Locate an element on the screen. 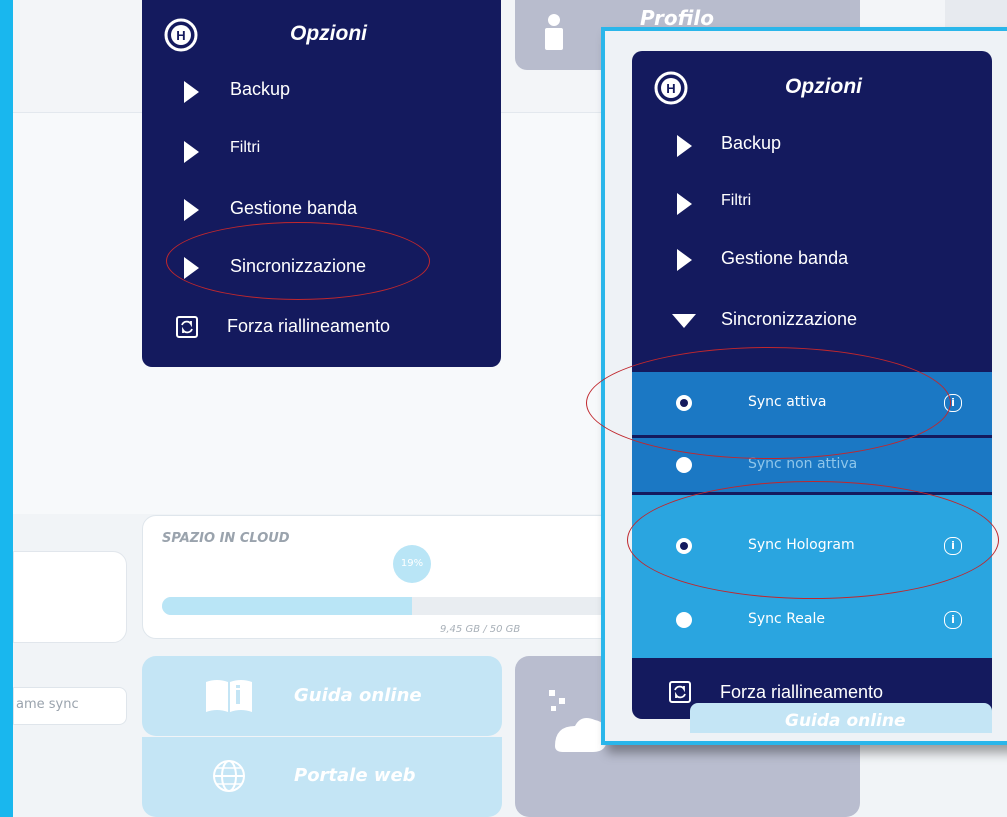 This screenshot has height=817, width=1007. zoomed-menu-item-filtri: Filtri is located at coordinates (736, 201).